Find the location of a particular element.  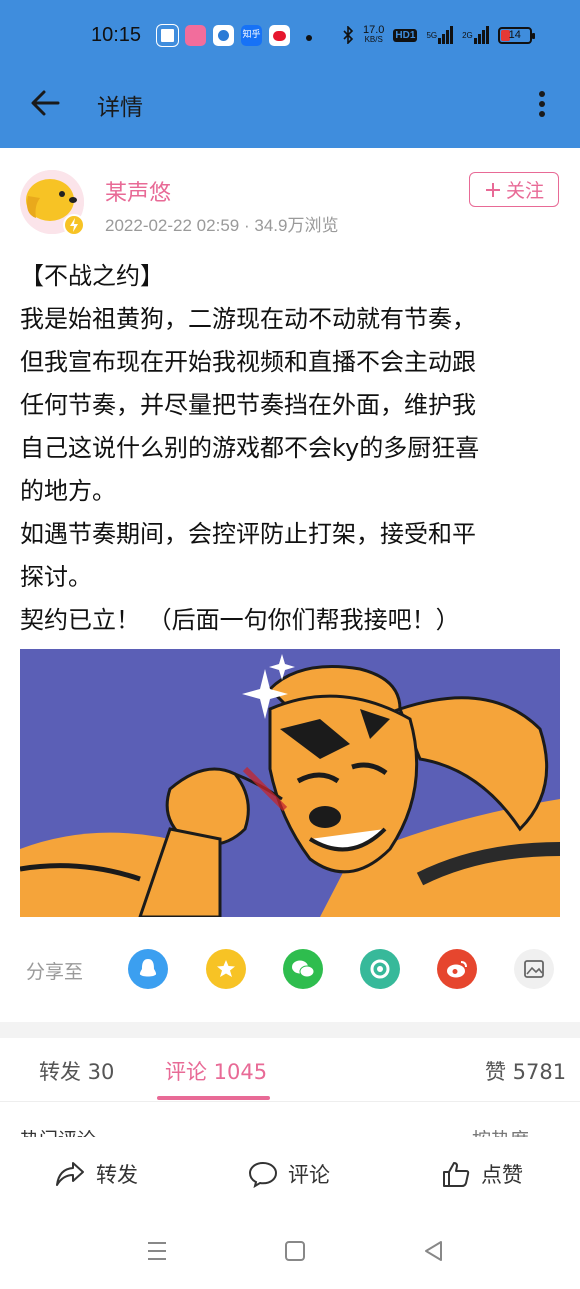

username: 某声悠 is located at coordinates (138, 191).